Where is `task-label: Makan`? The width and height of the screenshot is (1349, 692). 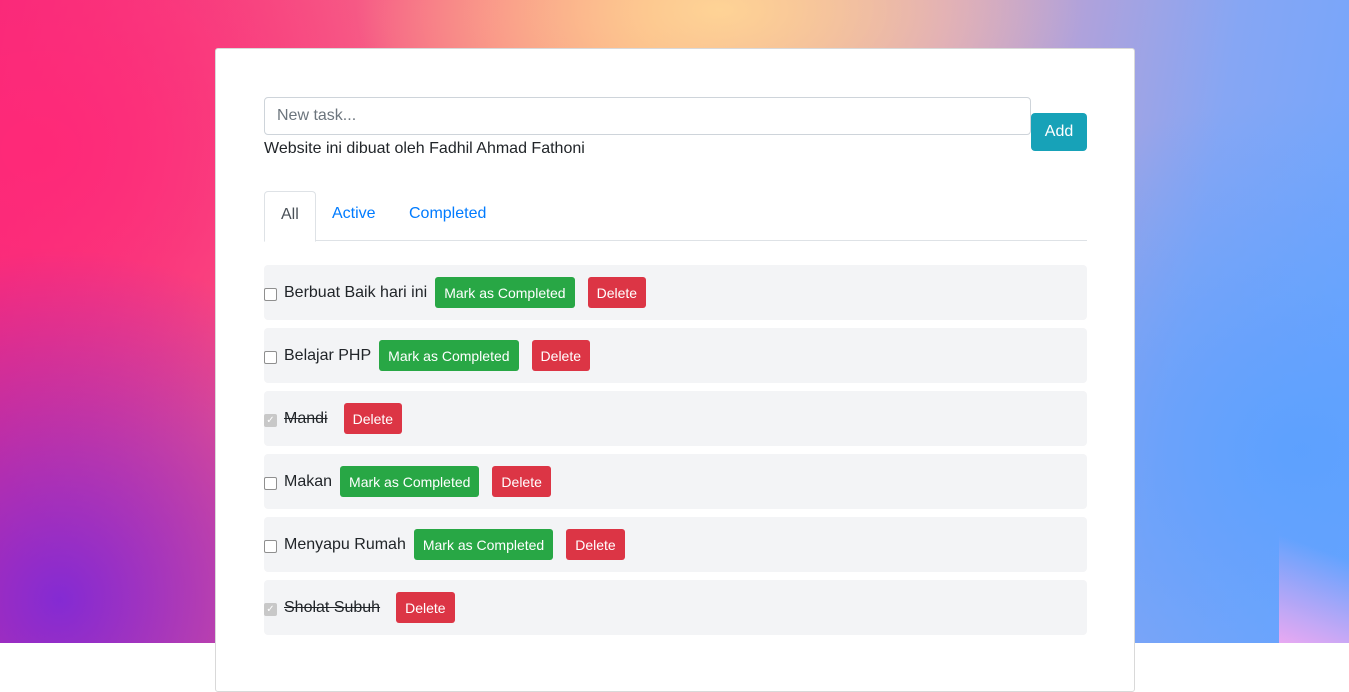
task-label: Makan is located at coordinates (308, 481).